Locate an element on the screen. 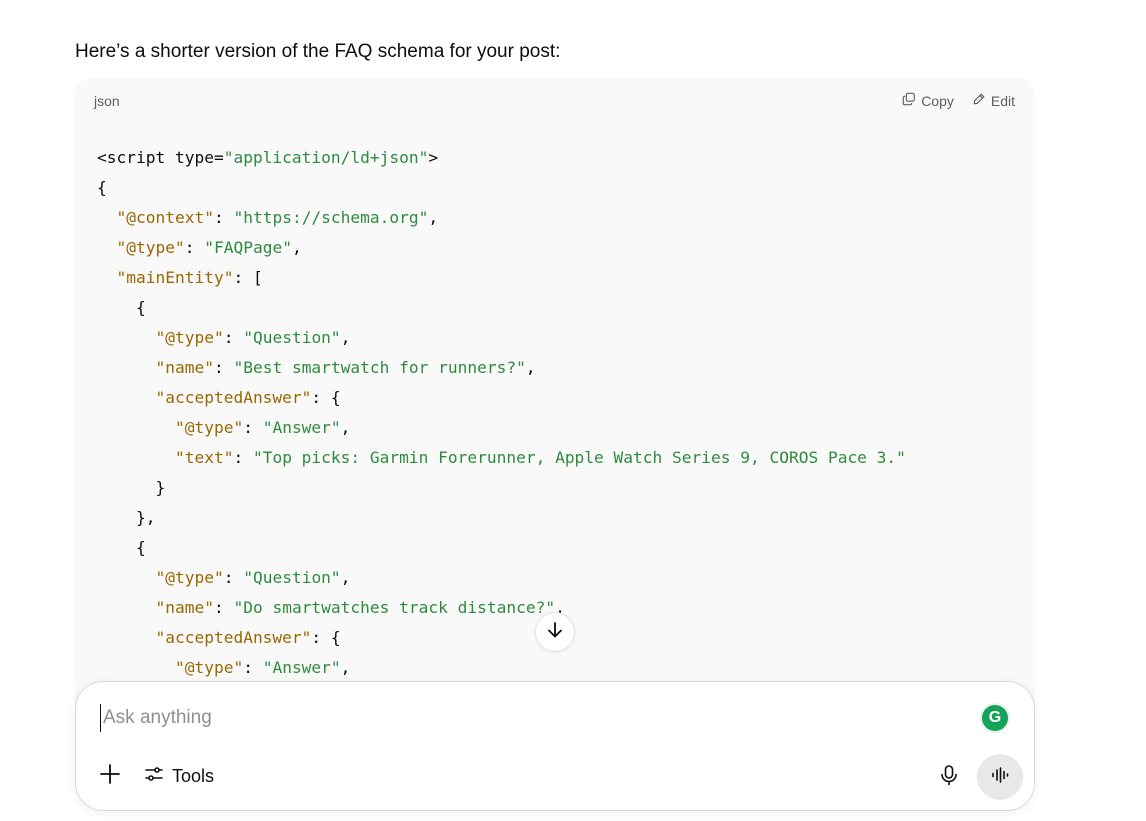  grammarly-icon: G is located at coordinates (995, 718).